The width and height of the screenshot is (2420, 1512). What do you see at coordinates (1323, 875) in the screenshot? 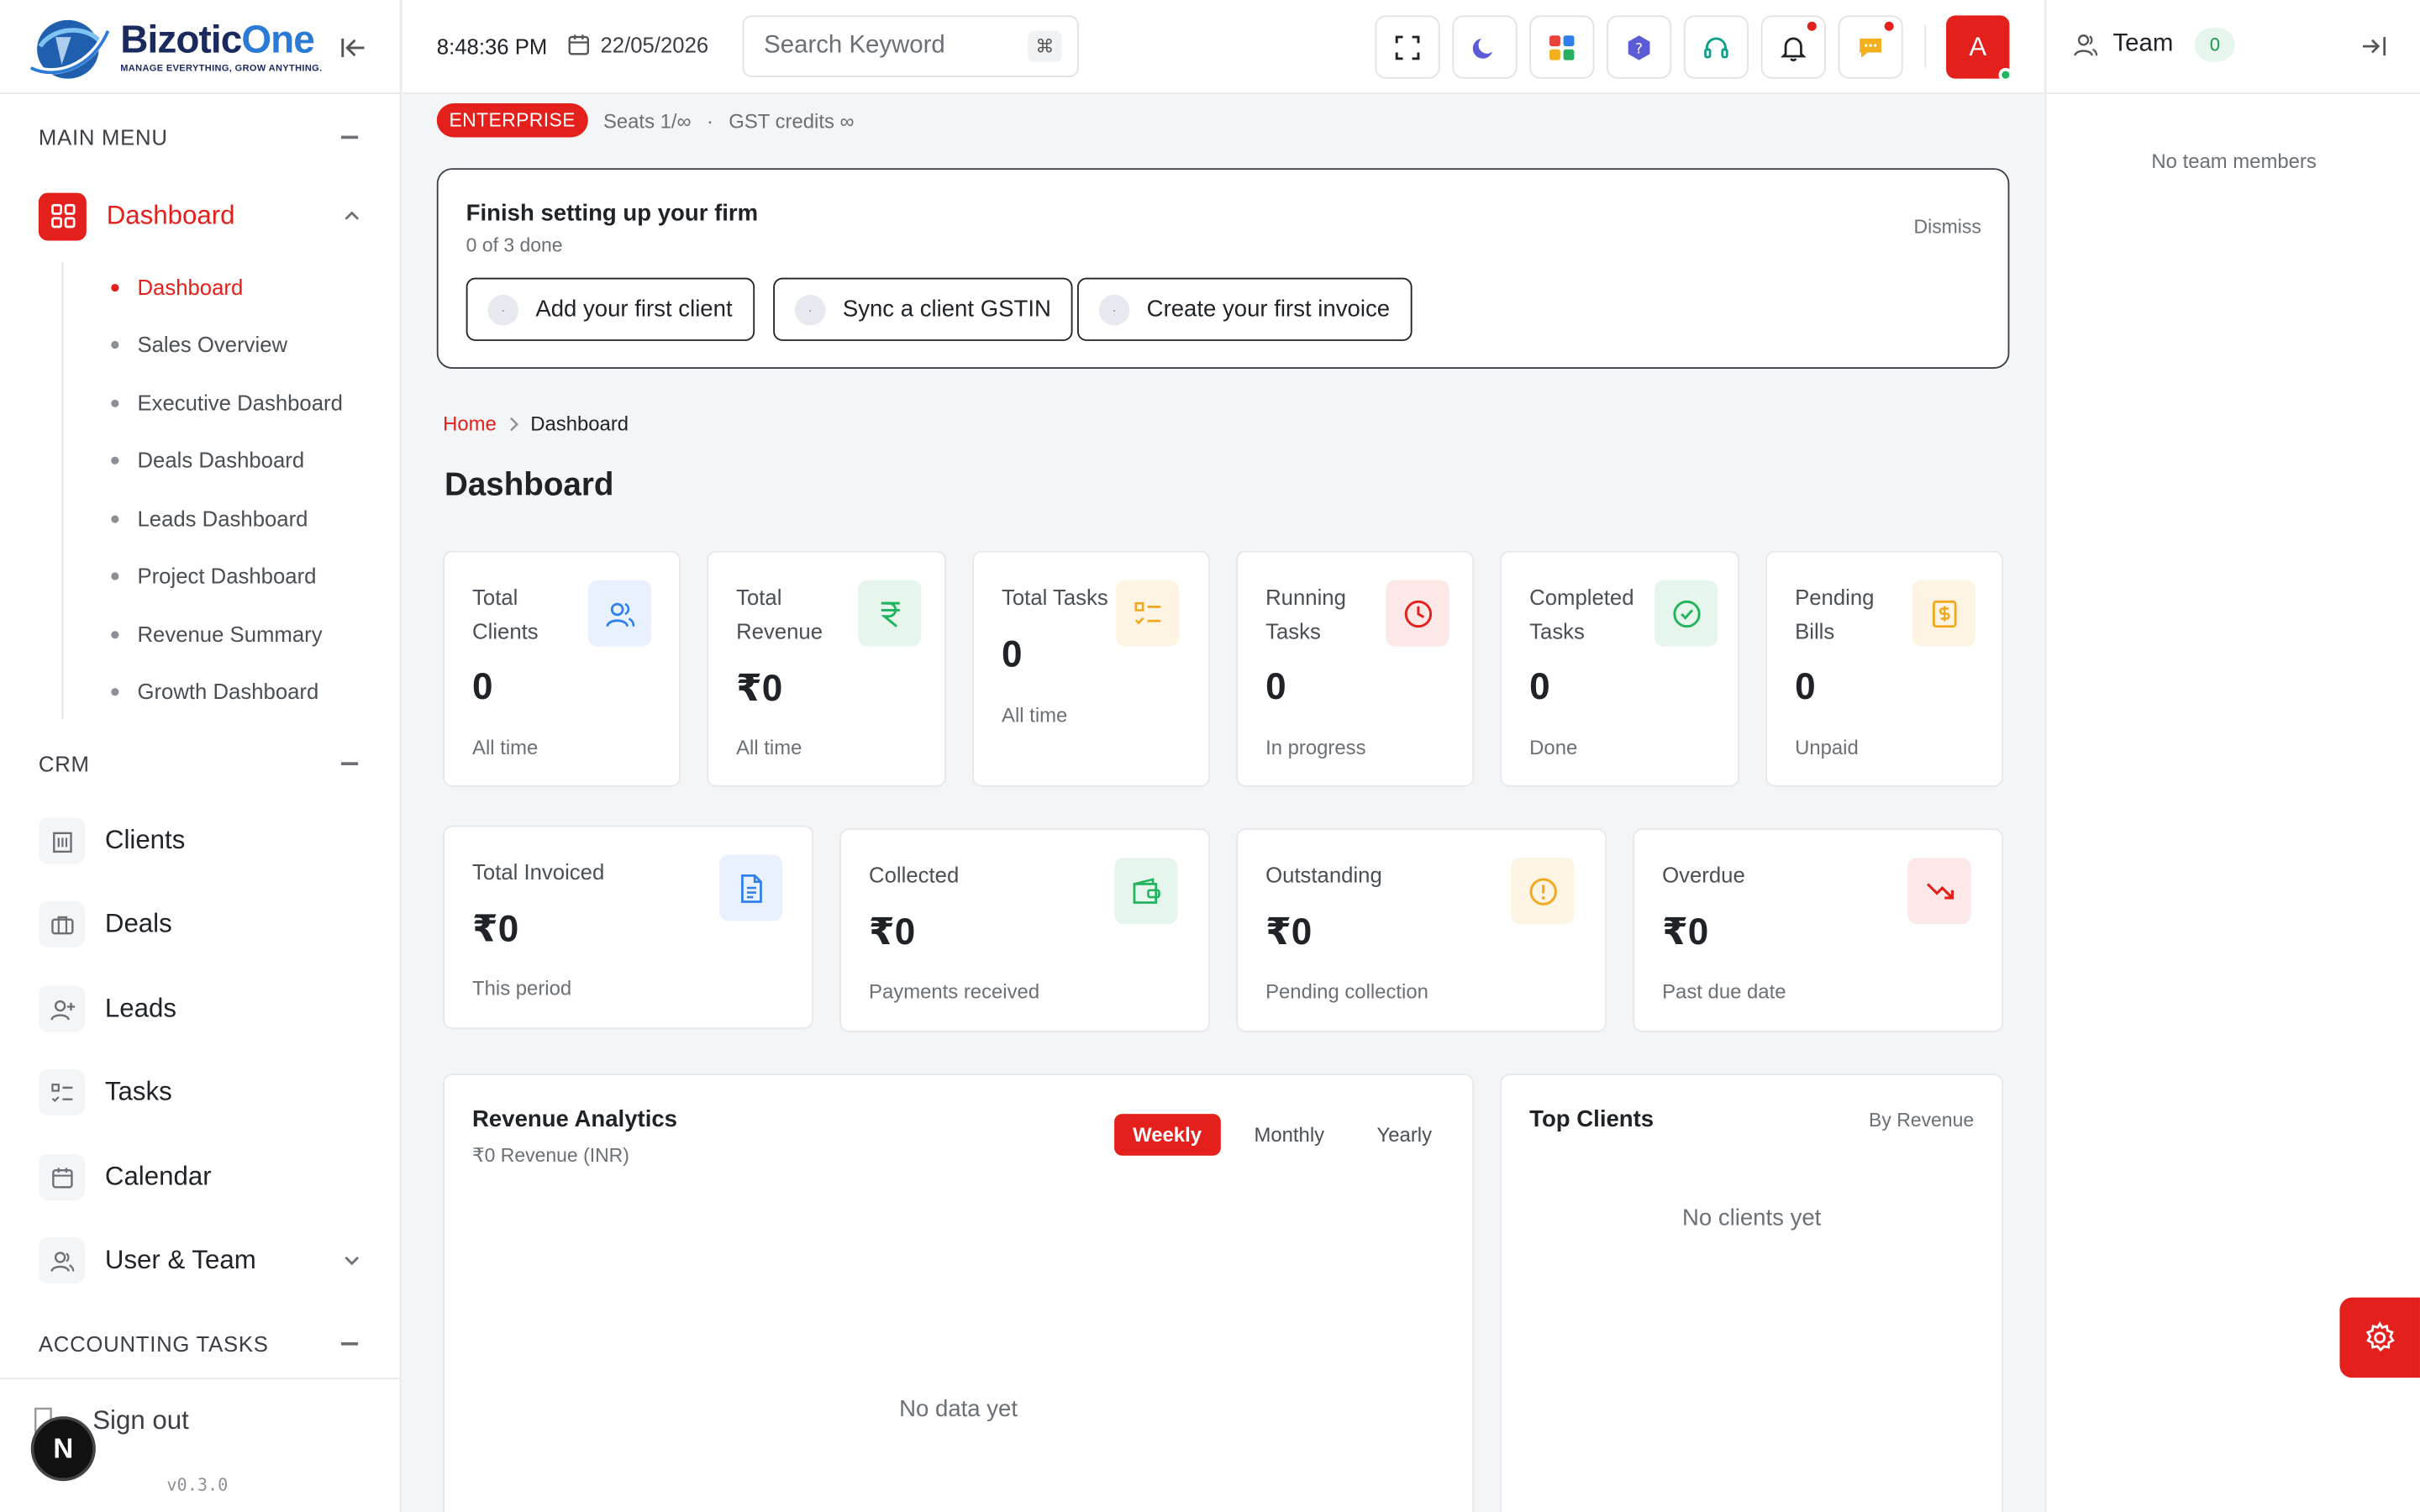
I see `stat-label: Outstanding` at bounding box center [1323, 875].